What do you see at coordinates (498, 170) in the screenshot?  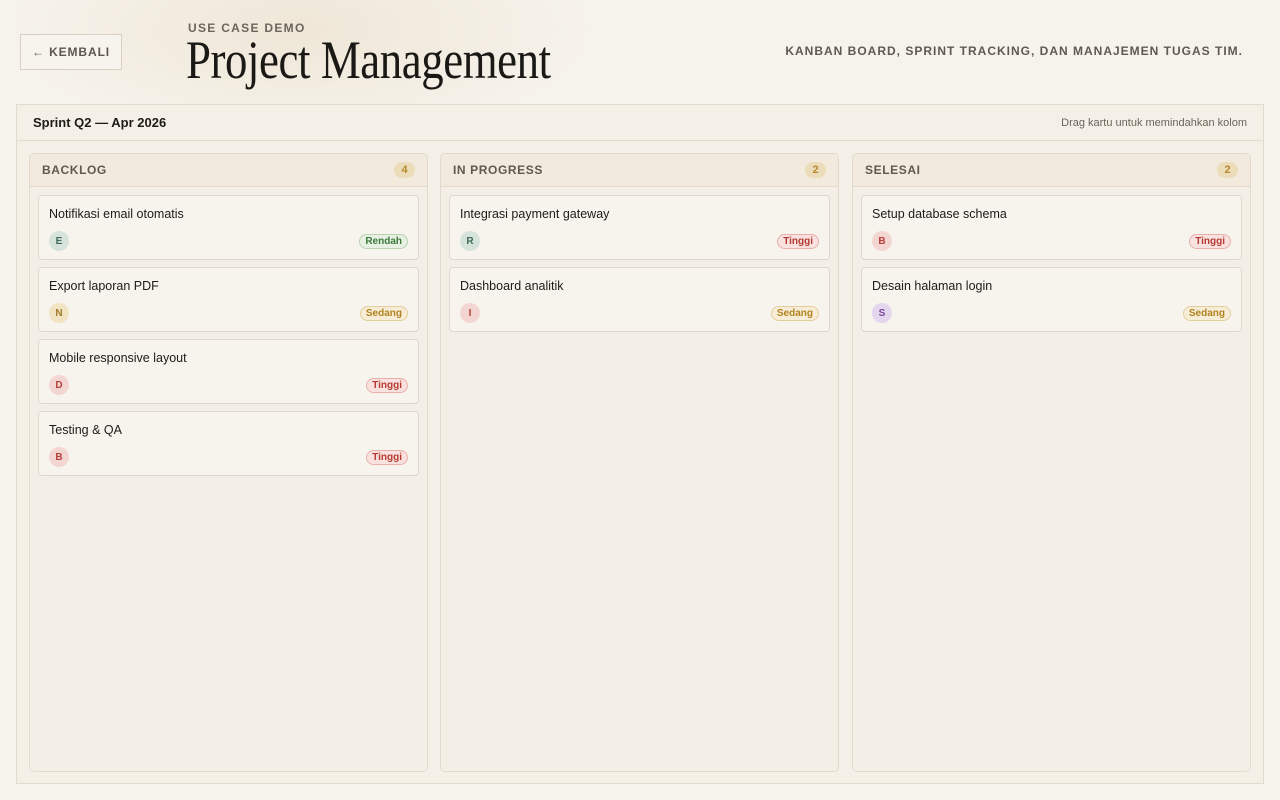 I see `column-title: IN PROGRESS` at bounding box center [498, 170].